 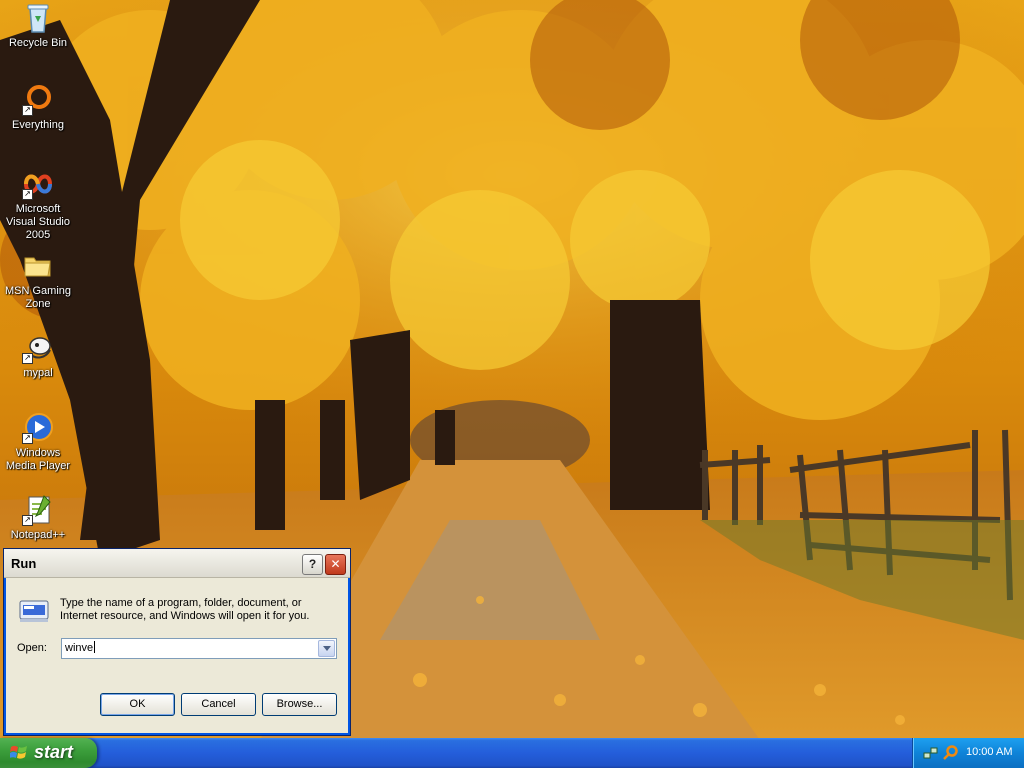 I want to click on desktop-icon-label: mypal, so click(x=38, y=373).